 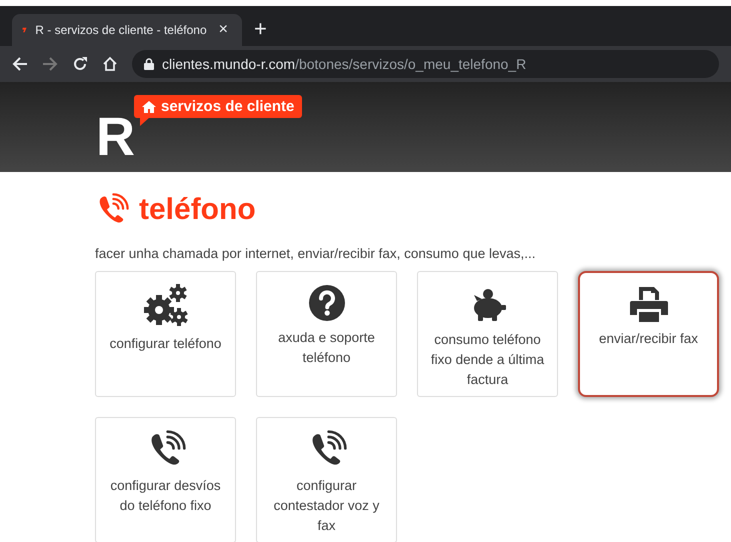 I want to click on service-tile: configurar desvíos do teléfono fixo, so click(x=165, y=479).